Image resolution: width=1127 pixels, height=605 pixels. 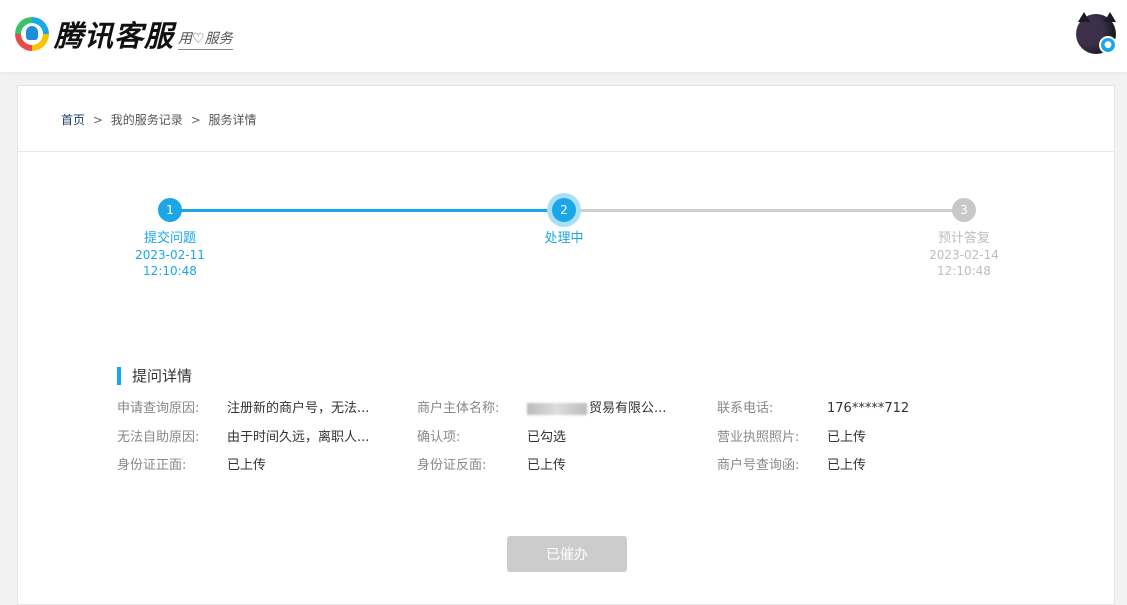 What do you see at coordinates (169, 238) in the screenshot?
I see `step-1-label: 提交问题` at bounding box center [169, 238].